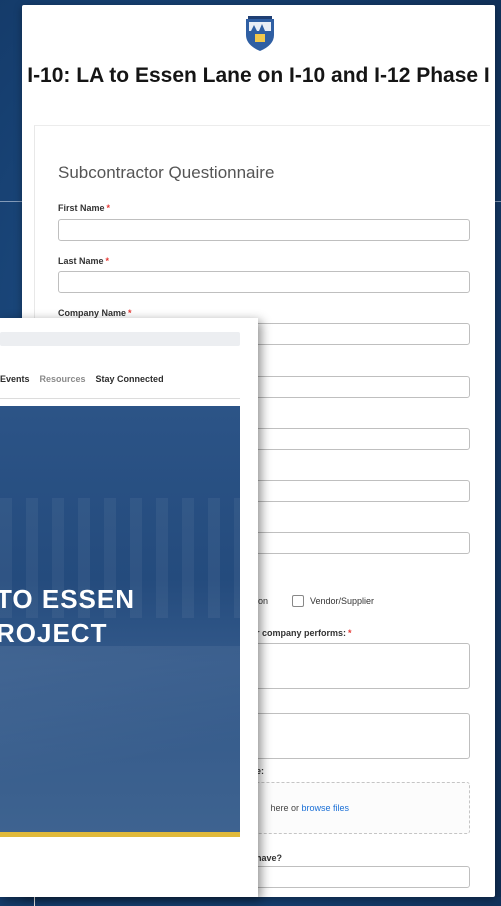  What do you see at coordinates (298, 601) in the screenshot?
I see `vendor-supplier-checkbox` at bounding box center [298, 601].